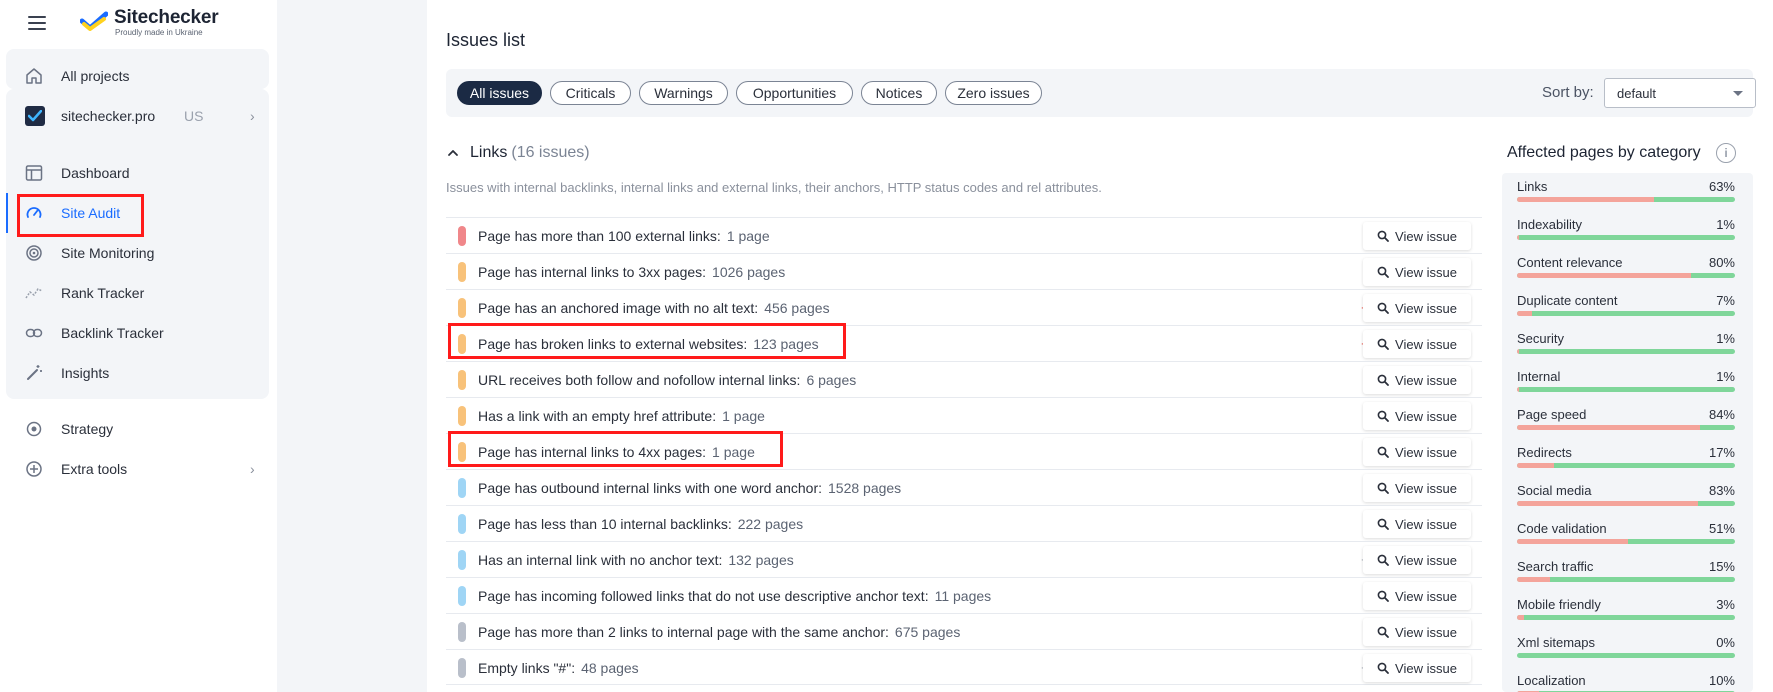  Describe the element at coordinates (1721, 414) in the screenshot. I see `category-percent: 84%` at that location.